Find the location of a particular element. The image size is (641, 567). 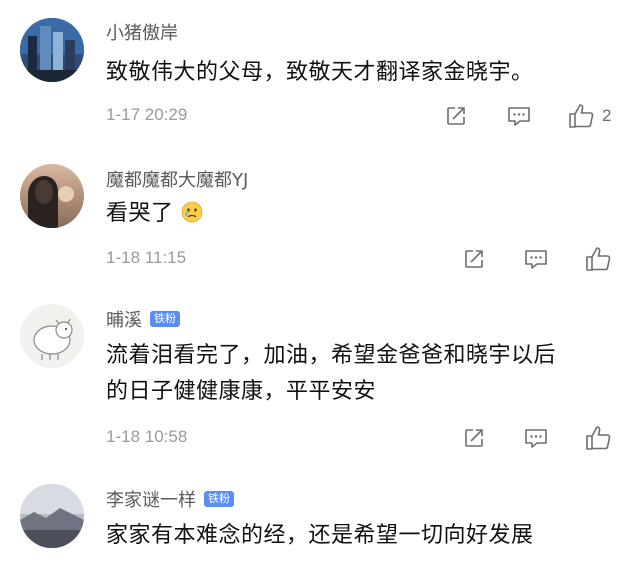

cartoon-sheep-avatar is located at coordinates (52, 336).